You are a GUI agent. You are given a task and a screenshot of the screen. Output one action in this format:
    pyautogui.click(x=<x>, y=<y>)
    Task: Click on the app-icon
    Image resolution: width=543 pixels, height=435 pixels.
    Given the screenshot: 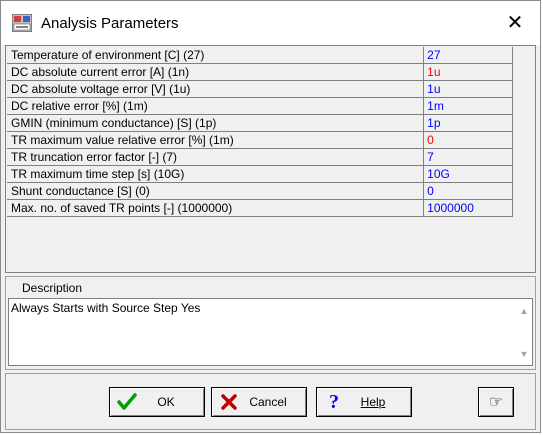 What is the action you would take?
    pyautogui.click(x=22, y=23)
    